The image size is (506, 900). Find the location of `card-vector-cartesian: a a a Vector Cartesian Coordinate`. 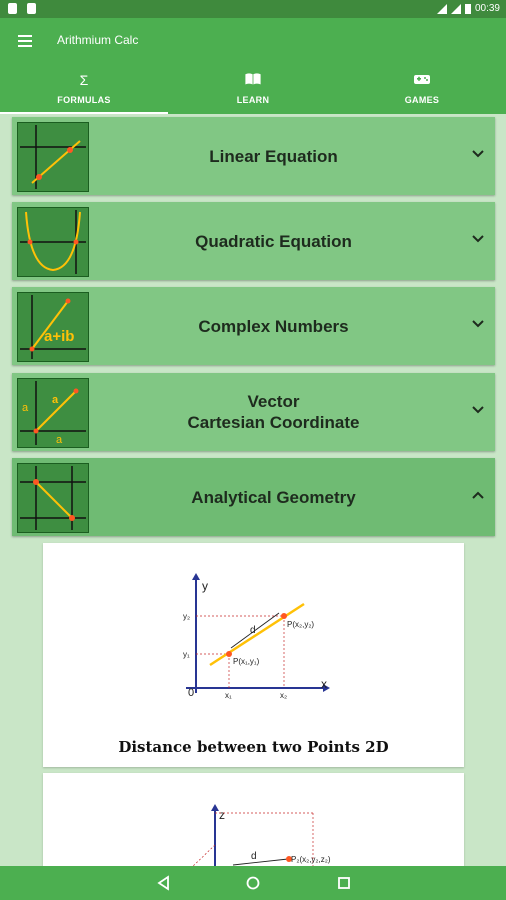

card-vector-cartesian: a a a Vector Cartesian Coordinate is located at coordinates (253, 412).